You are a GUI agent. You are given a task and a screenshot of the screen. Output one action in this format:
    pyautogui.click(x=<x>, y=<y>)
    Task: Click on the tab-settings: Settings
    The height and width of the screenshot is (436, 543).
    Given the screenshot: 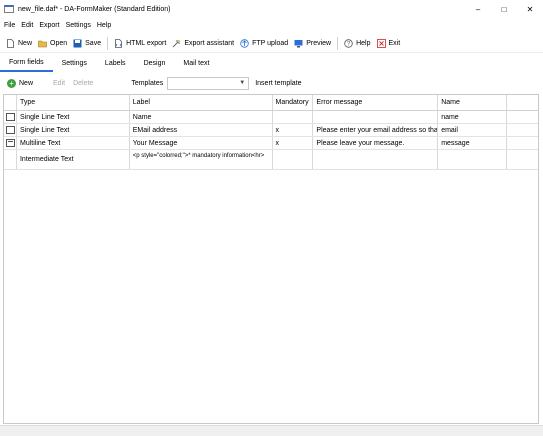 What is the action you would take?
    pyautogui.click(x=74, y=63)
    